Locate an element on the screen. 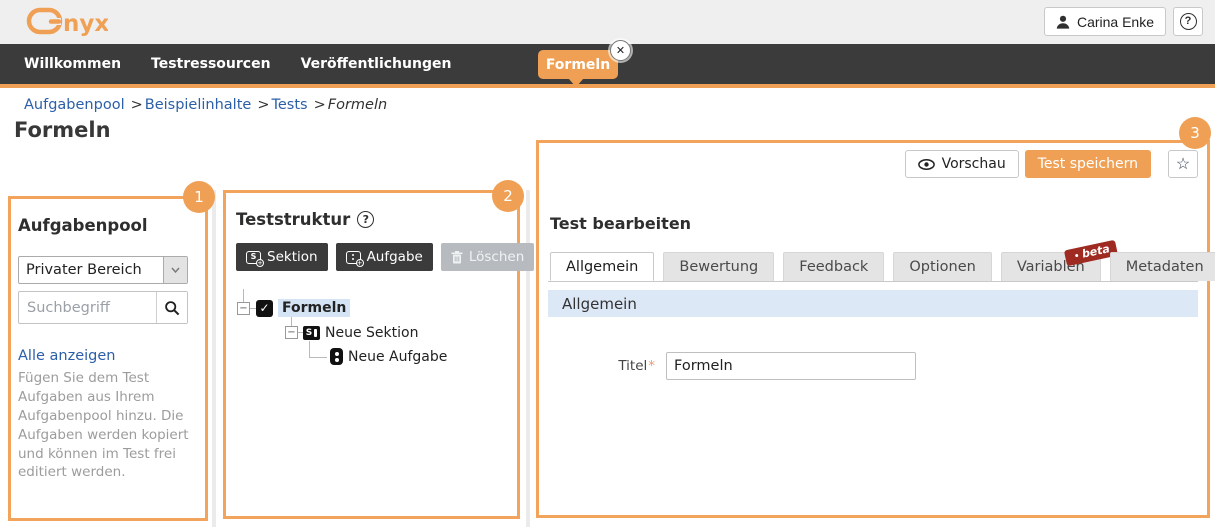 This screenshot has height=527, width=1215. open-tab-formeln: Formeln ✕ is located at coordinates (584, 63).